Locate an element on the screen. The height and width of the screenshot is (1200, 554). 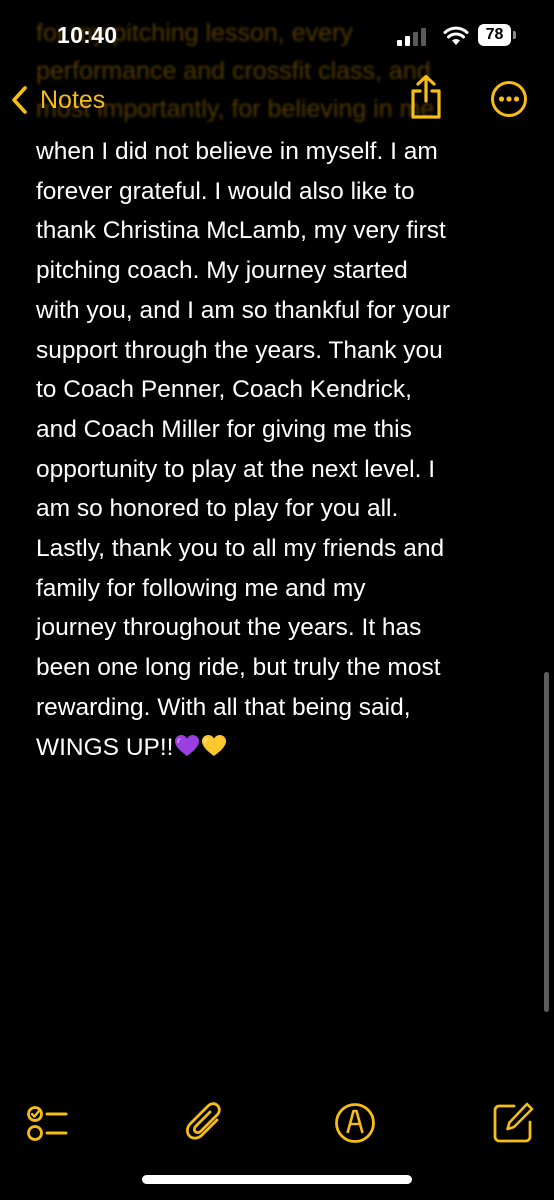
note-line: forever grateful. I would also like to is located at coordinates (225, 191).